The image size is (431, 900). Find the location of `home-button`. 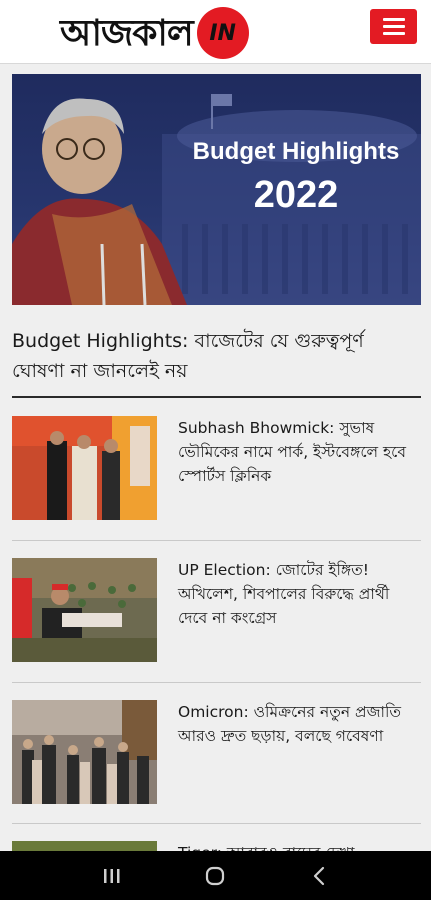

home-button is located at coordinates (215, 876).